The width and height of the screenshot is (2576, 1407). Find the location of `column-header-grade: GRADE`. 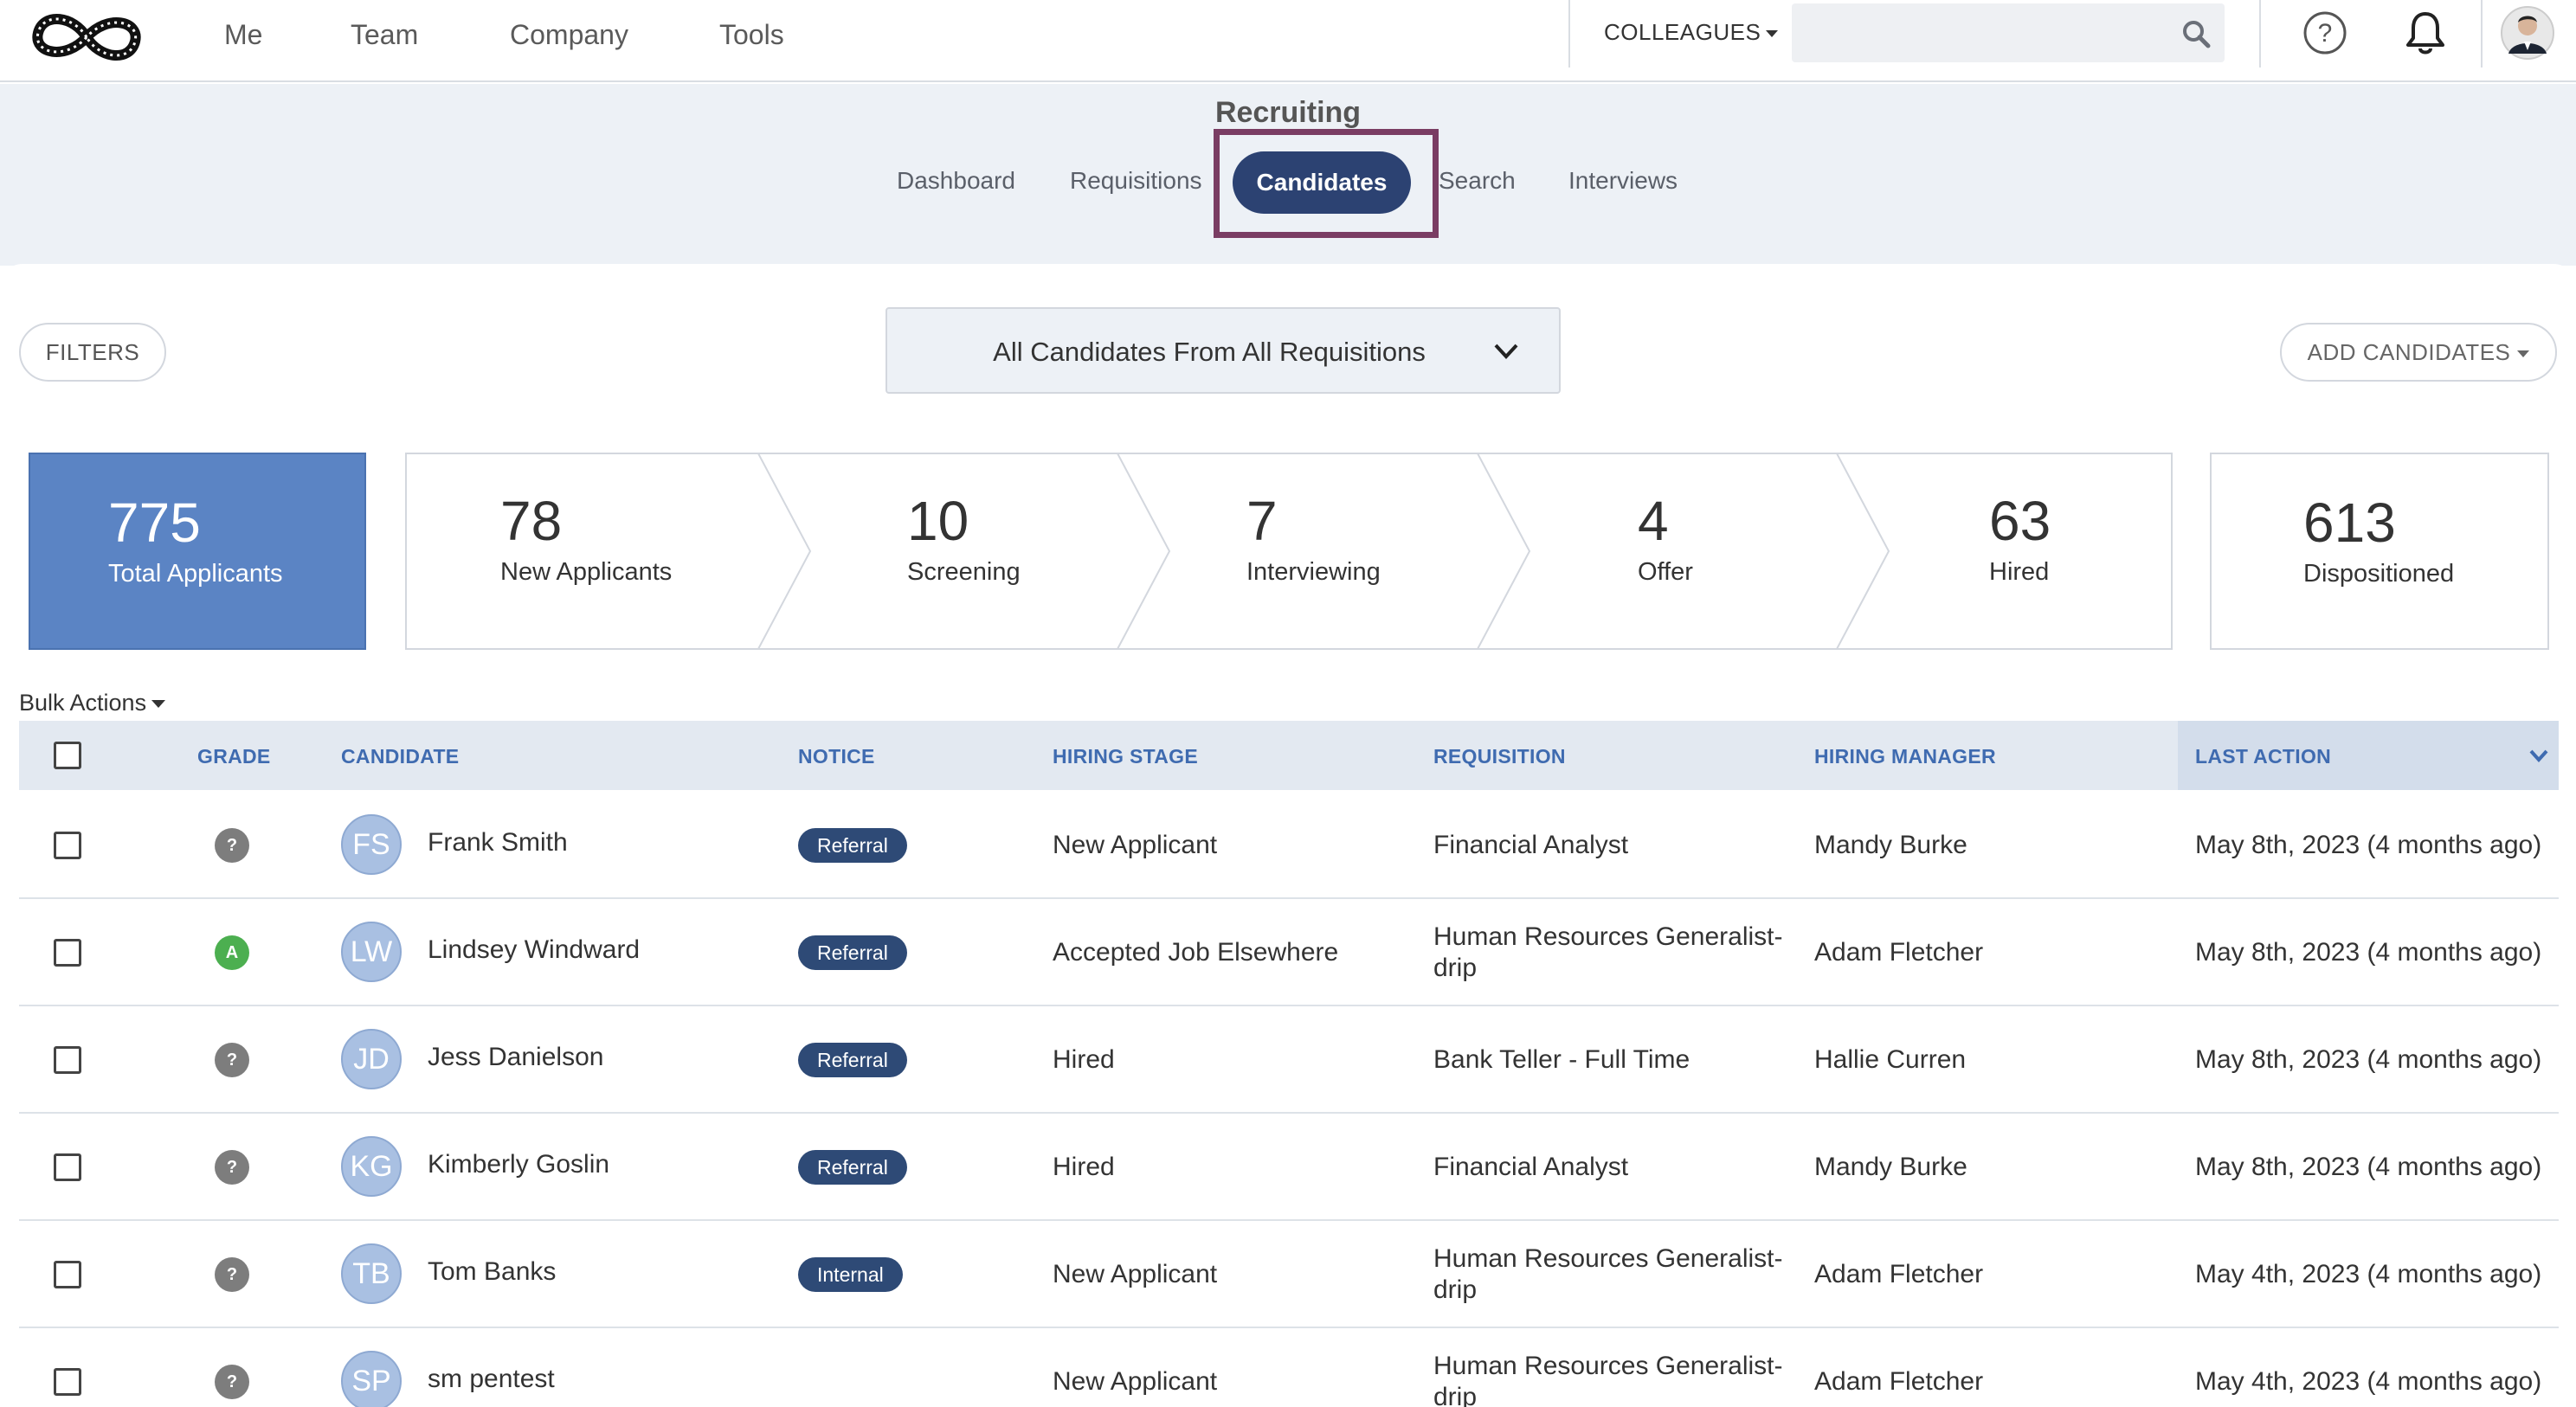

column-header-grade: GRADE is located at coordinates (234, 757).